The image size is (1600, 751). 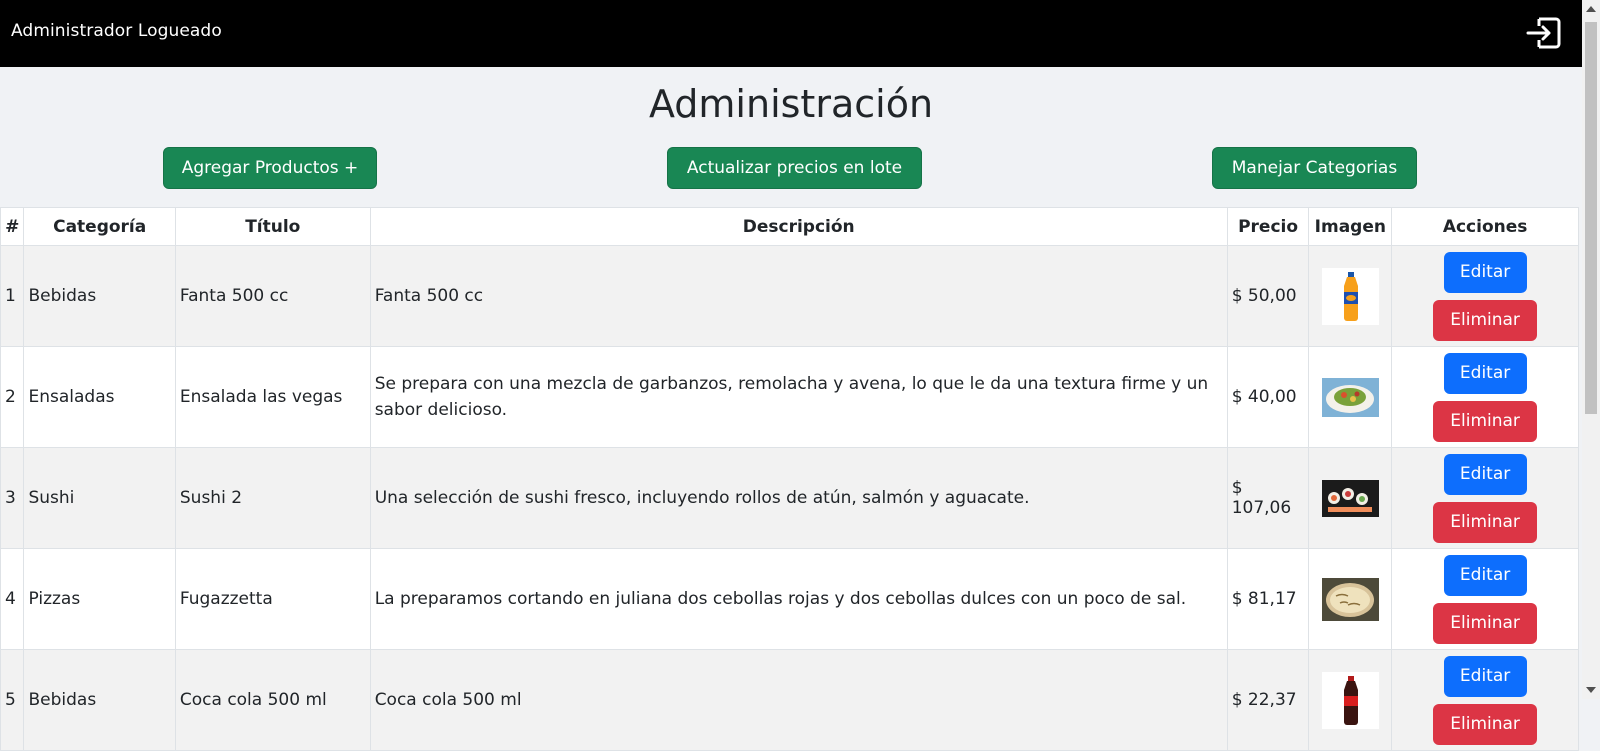 What do you see at coordinates (272, 226) in the screenshot?
I see `column-header-title: Título` at bounding box center [272, 226].